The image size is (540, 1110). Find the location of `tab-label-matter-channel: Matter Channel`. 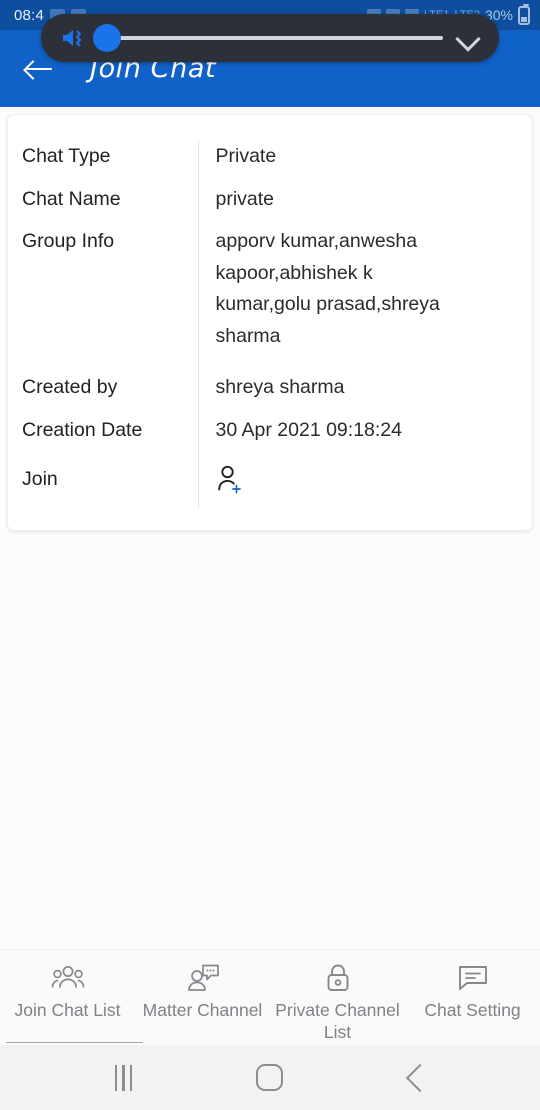

tab-label-matter-channel: Matter Channel is located at coordinates (202, 1010).